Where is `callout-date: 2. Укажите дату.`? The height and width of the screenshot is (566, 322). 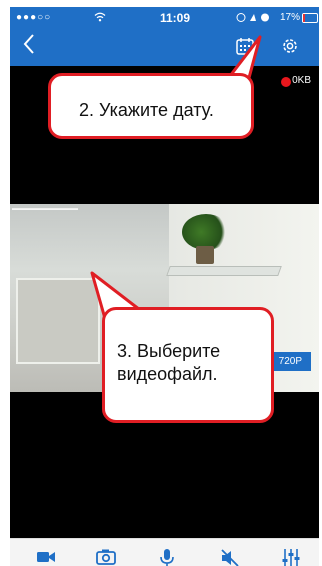 callout-date: 2. Укажите дату. is located at coordinates (151, 106).